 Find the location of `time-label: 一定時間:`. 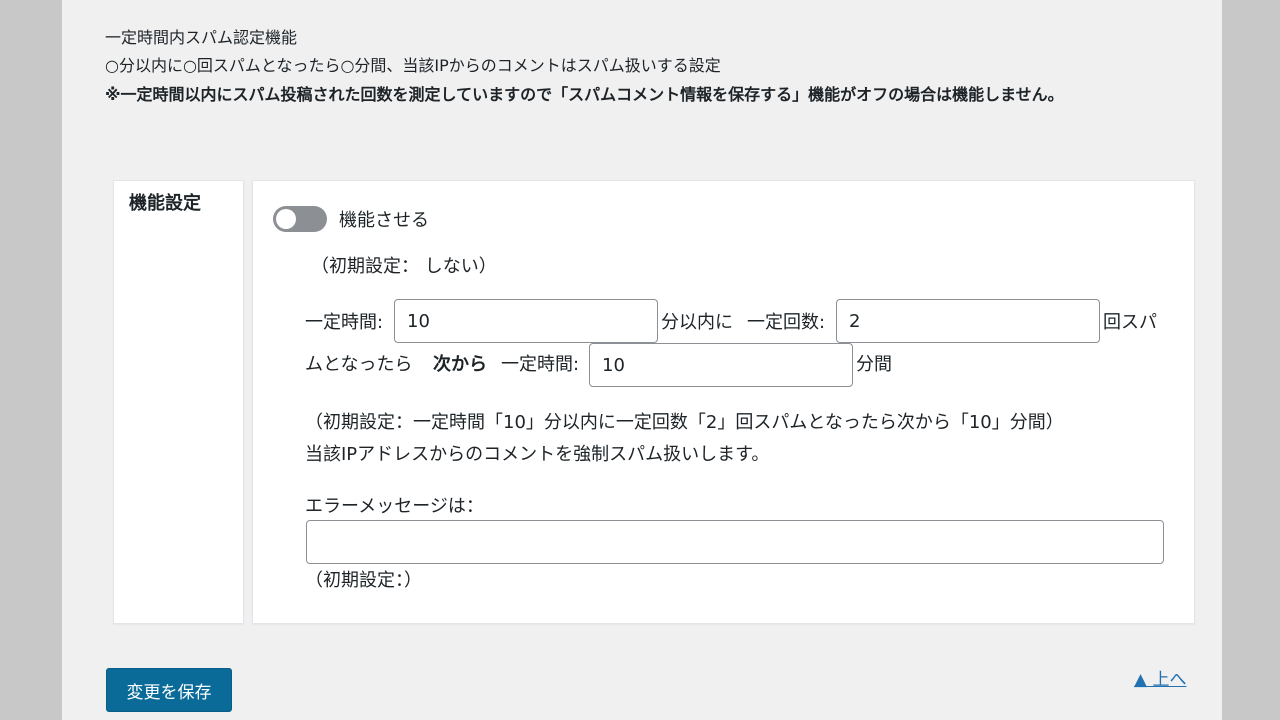

time-label: 一定時間: is located at coordinates (344, 322).